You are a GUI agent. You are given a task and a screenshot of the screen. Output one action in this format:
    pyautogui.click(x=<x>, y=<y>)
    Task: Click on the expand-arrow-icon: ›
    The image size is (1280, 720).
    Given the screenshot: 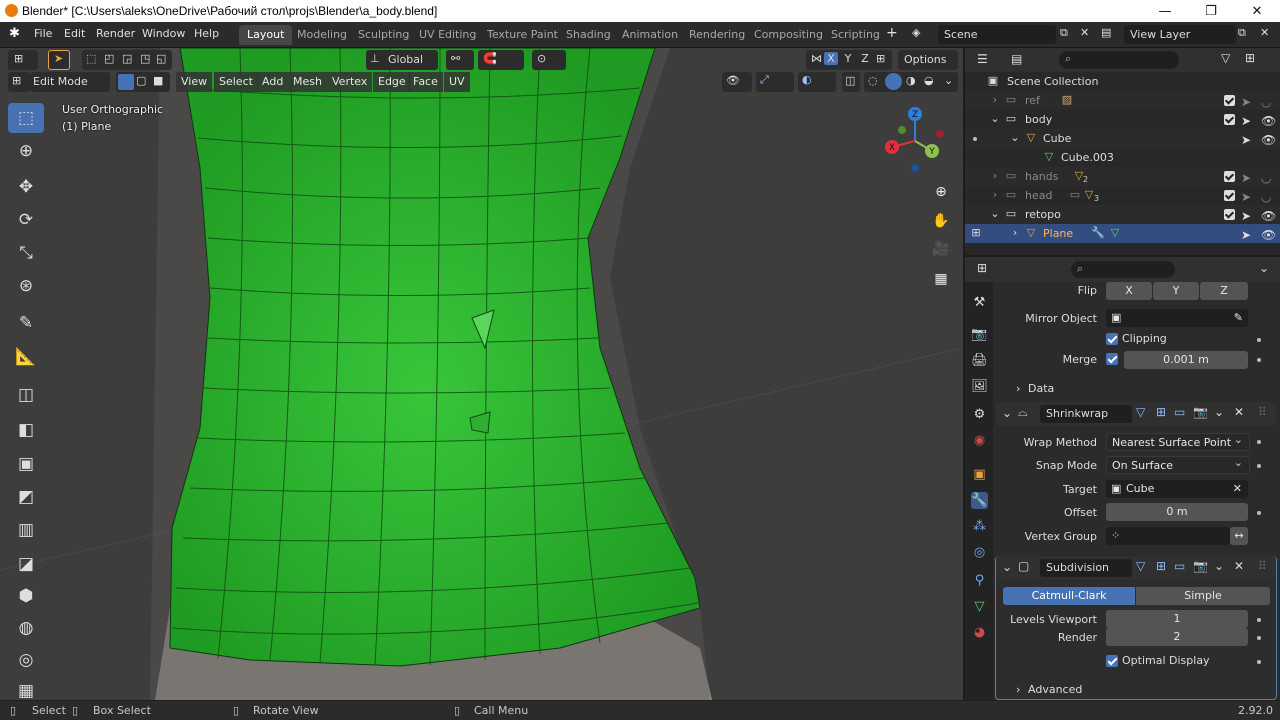 What is the action you would take?
    pyautogui.click(x=995, y=195)
    